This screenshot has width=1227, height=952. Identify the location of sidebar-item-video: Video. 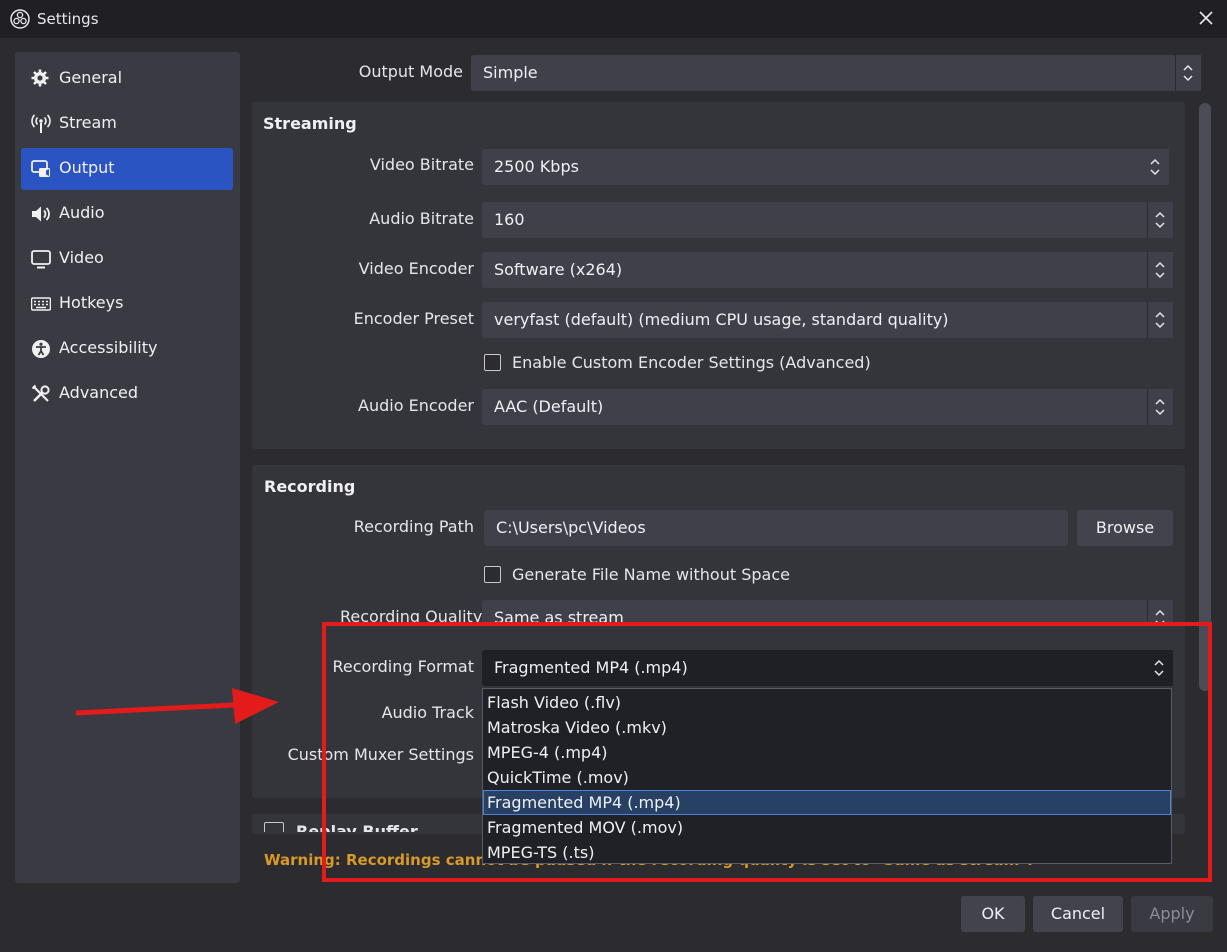
(127, 259).